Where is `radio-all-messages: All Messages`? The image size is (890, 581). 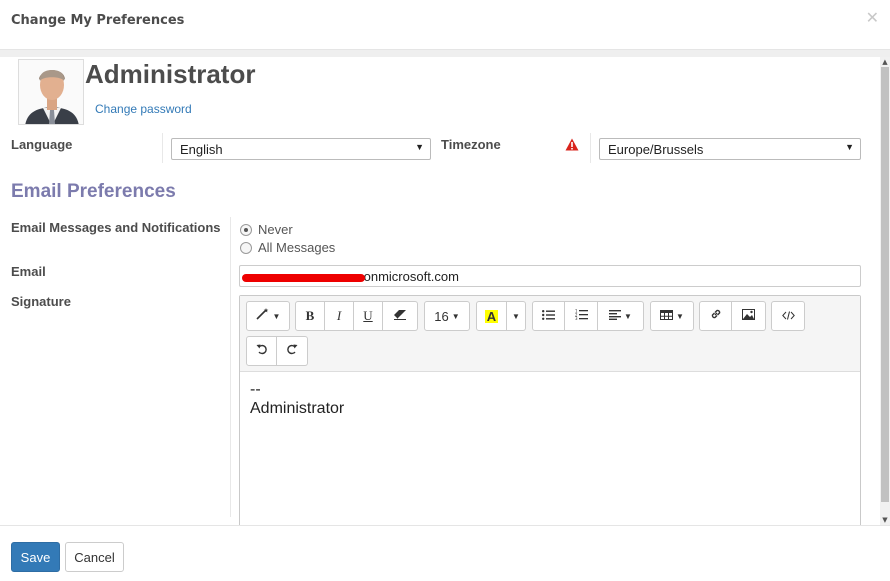 radio-all-messages: All Messages is located at coordinates (287, 247).